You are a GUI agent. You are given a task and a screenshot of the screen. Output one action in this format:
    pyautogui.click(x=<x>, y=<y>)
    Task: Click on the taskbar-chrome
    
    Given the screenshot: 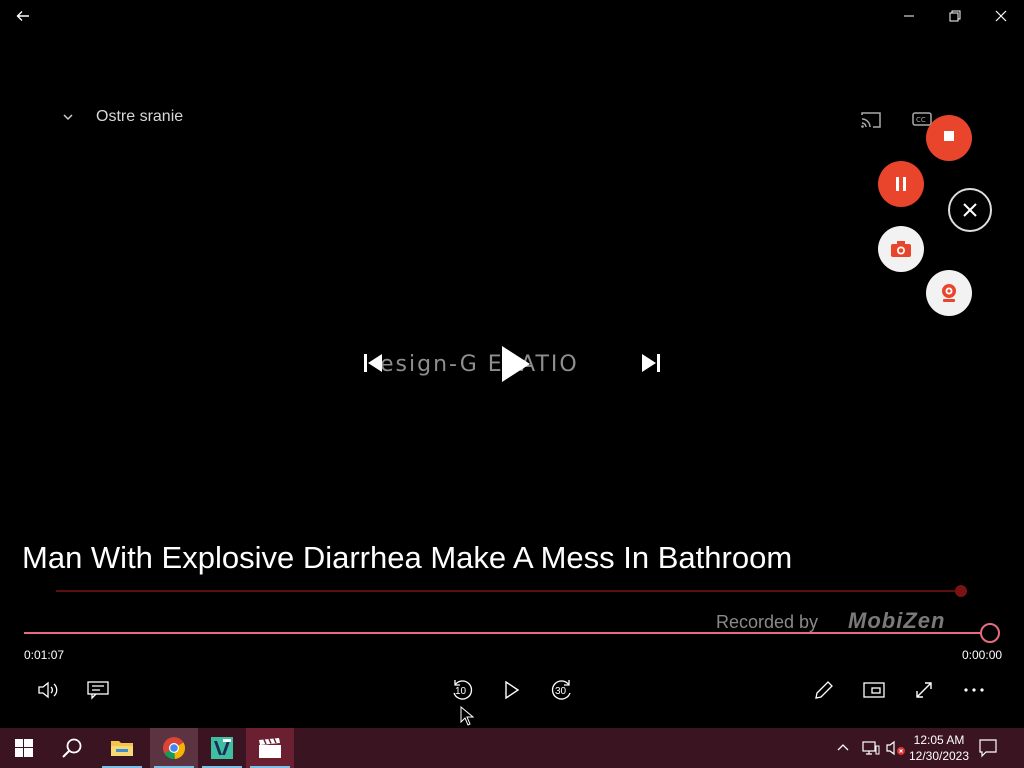 What is the action you would take?
    pyautogui.click(x=174, y=748)
    